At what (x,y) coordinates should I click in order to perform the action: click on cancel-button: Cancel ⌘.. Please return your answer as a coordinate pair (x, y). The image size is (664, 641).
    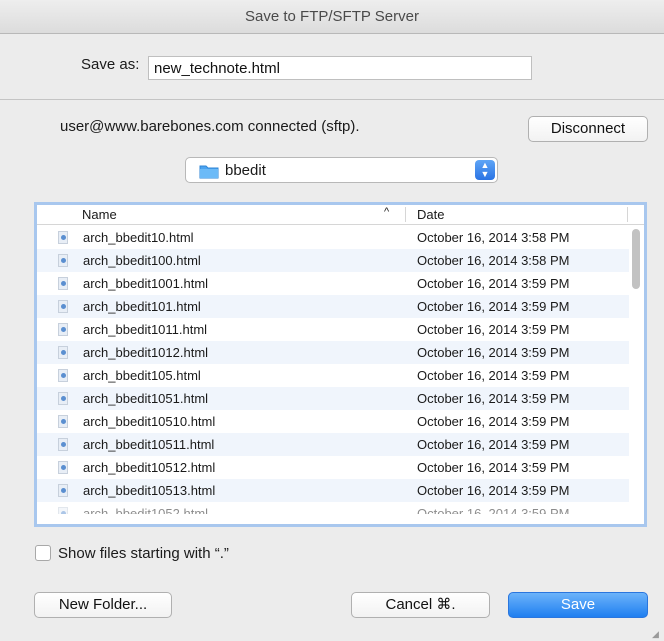
    Looking at the image, I should click on (420, 605).